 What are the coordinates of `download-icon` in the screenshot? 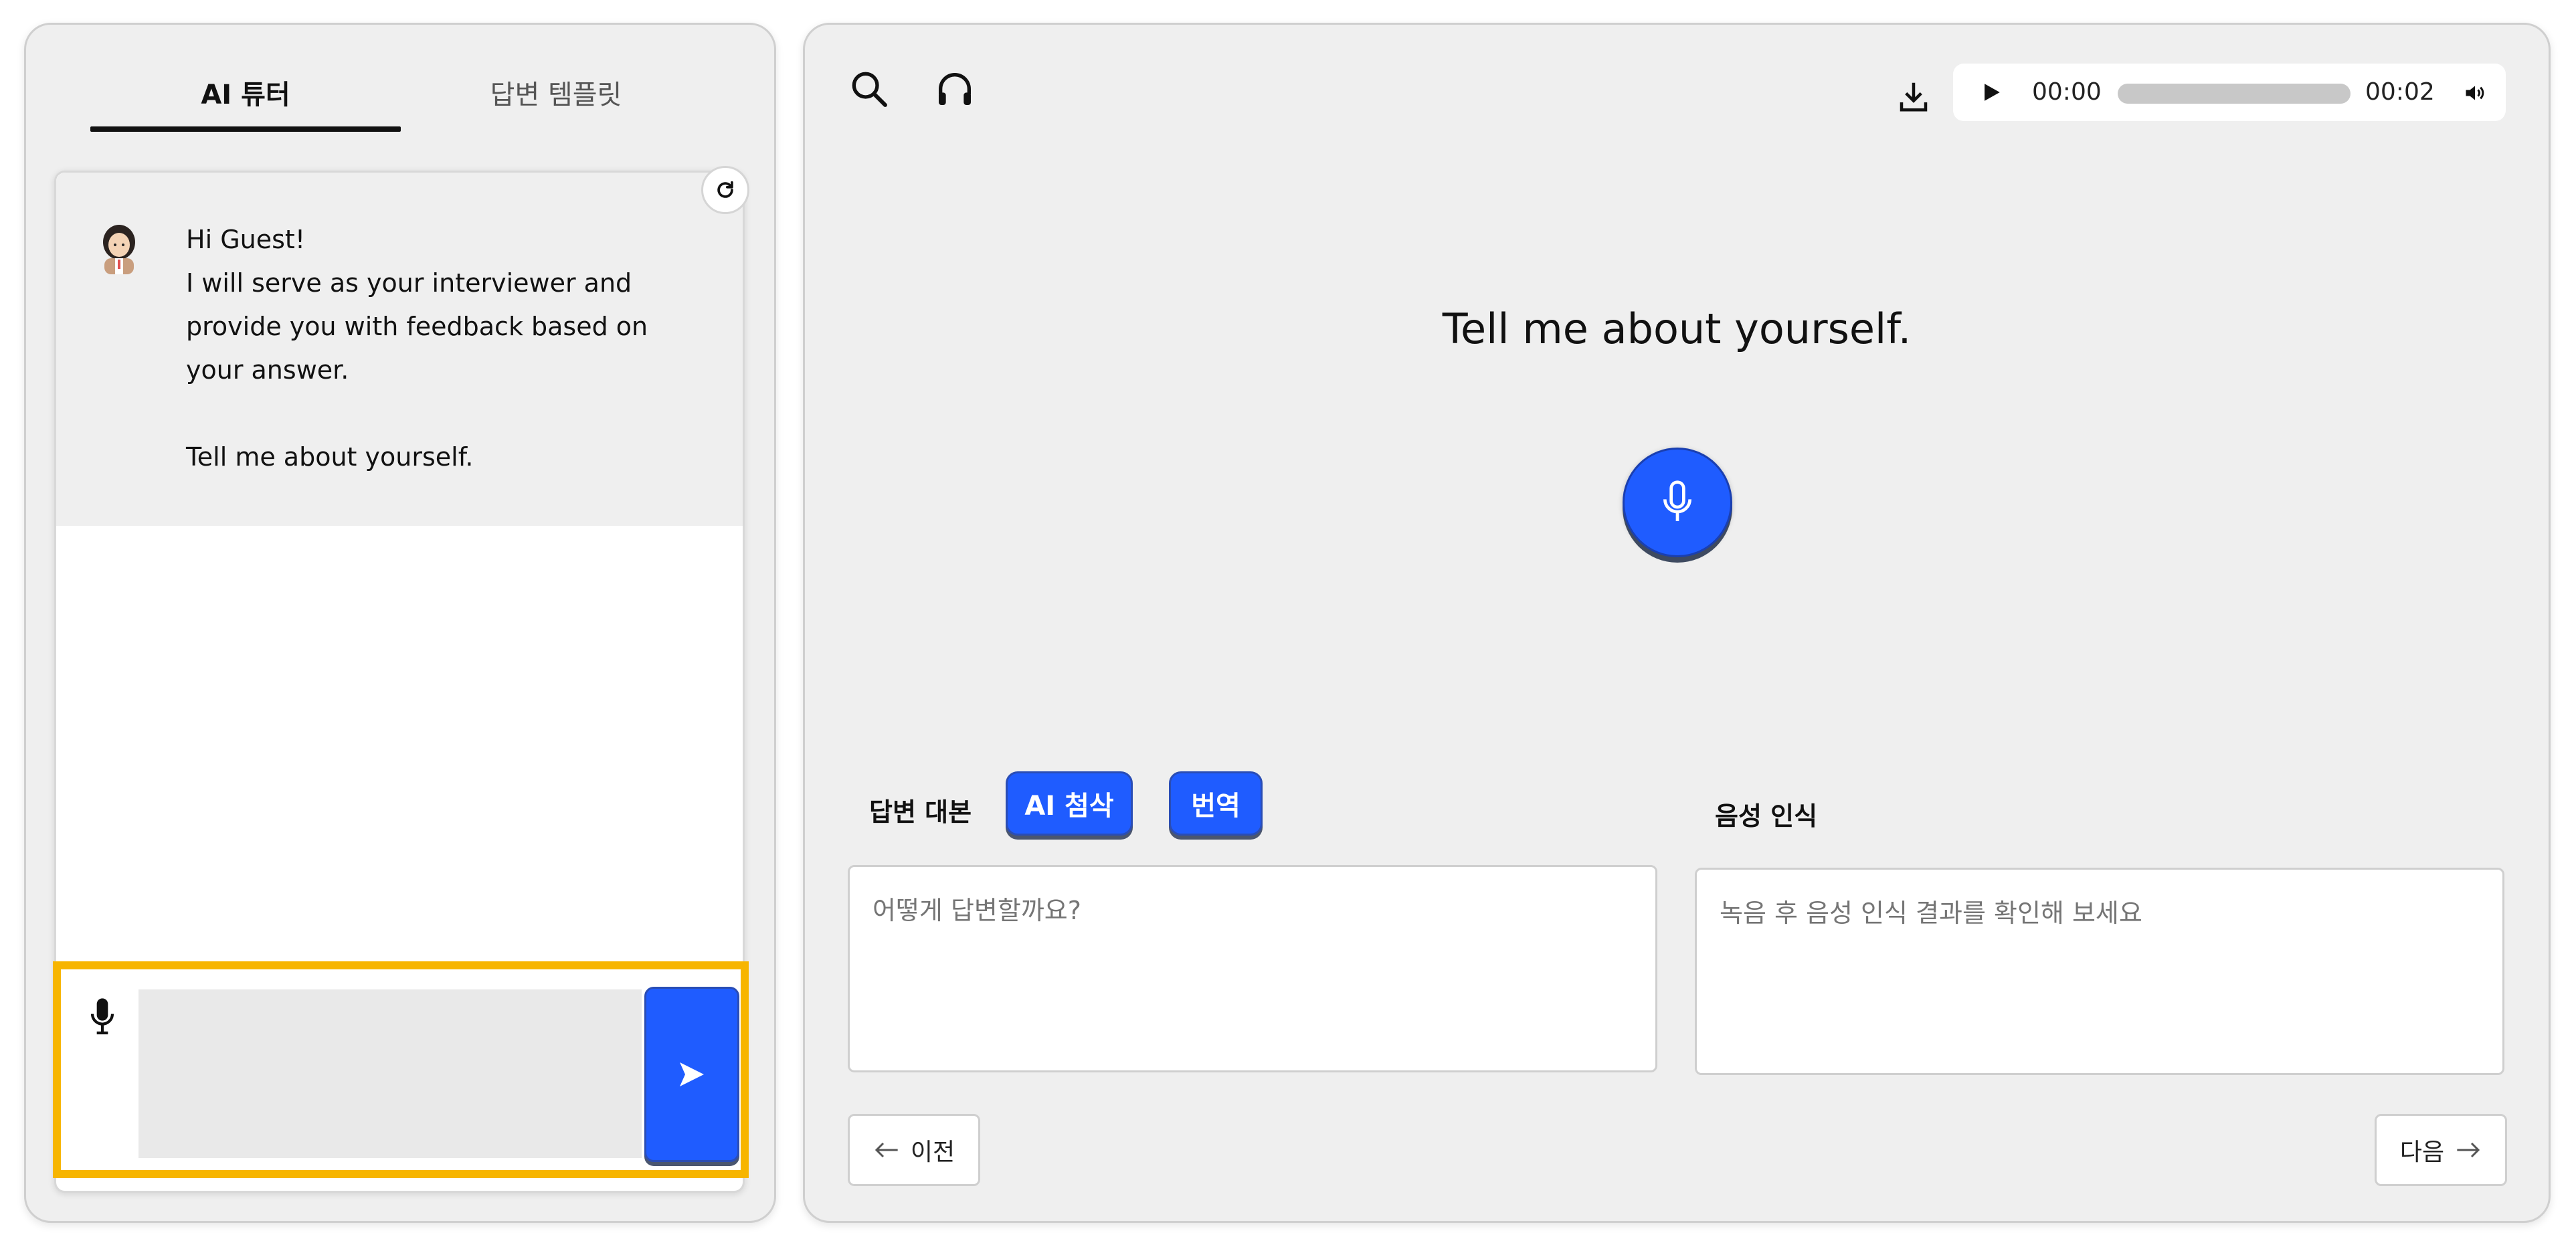 It's located at (1914, 97).